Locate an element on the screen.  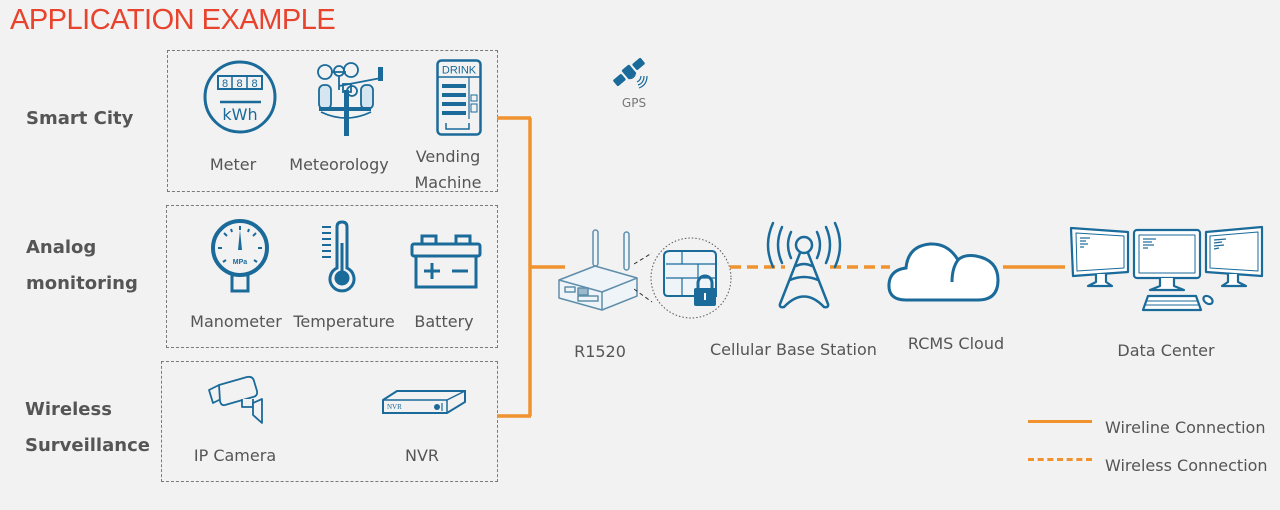
thermometer-icon is located at coordinates (339, 256).